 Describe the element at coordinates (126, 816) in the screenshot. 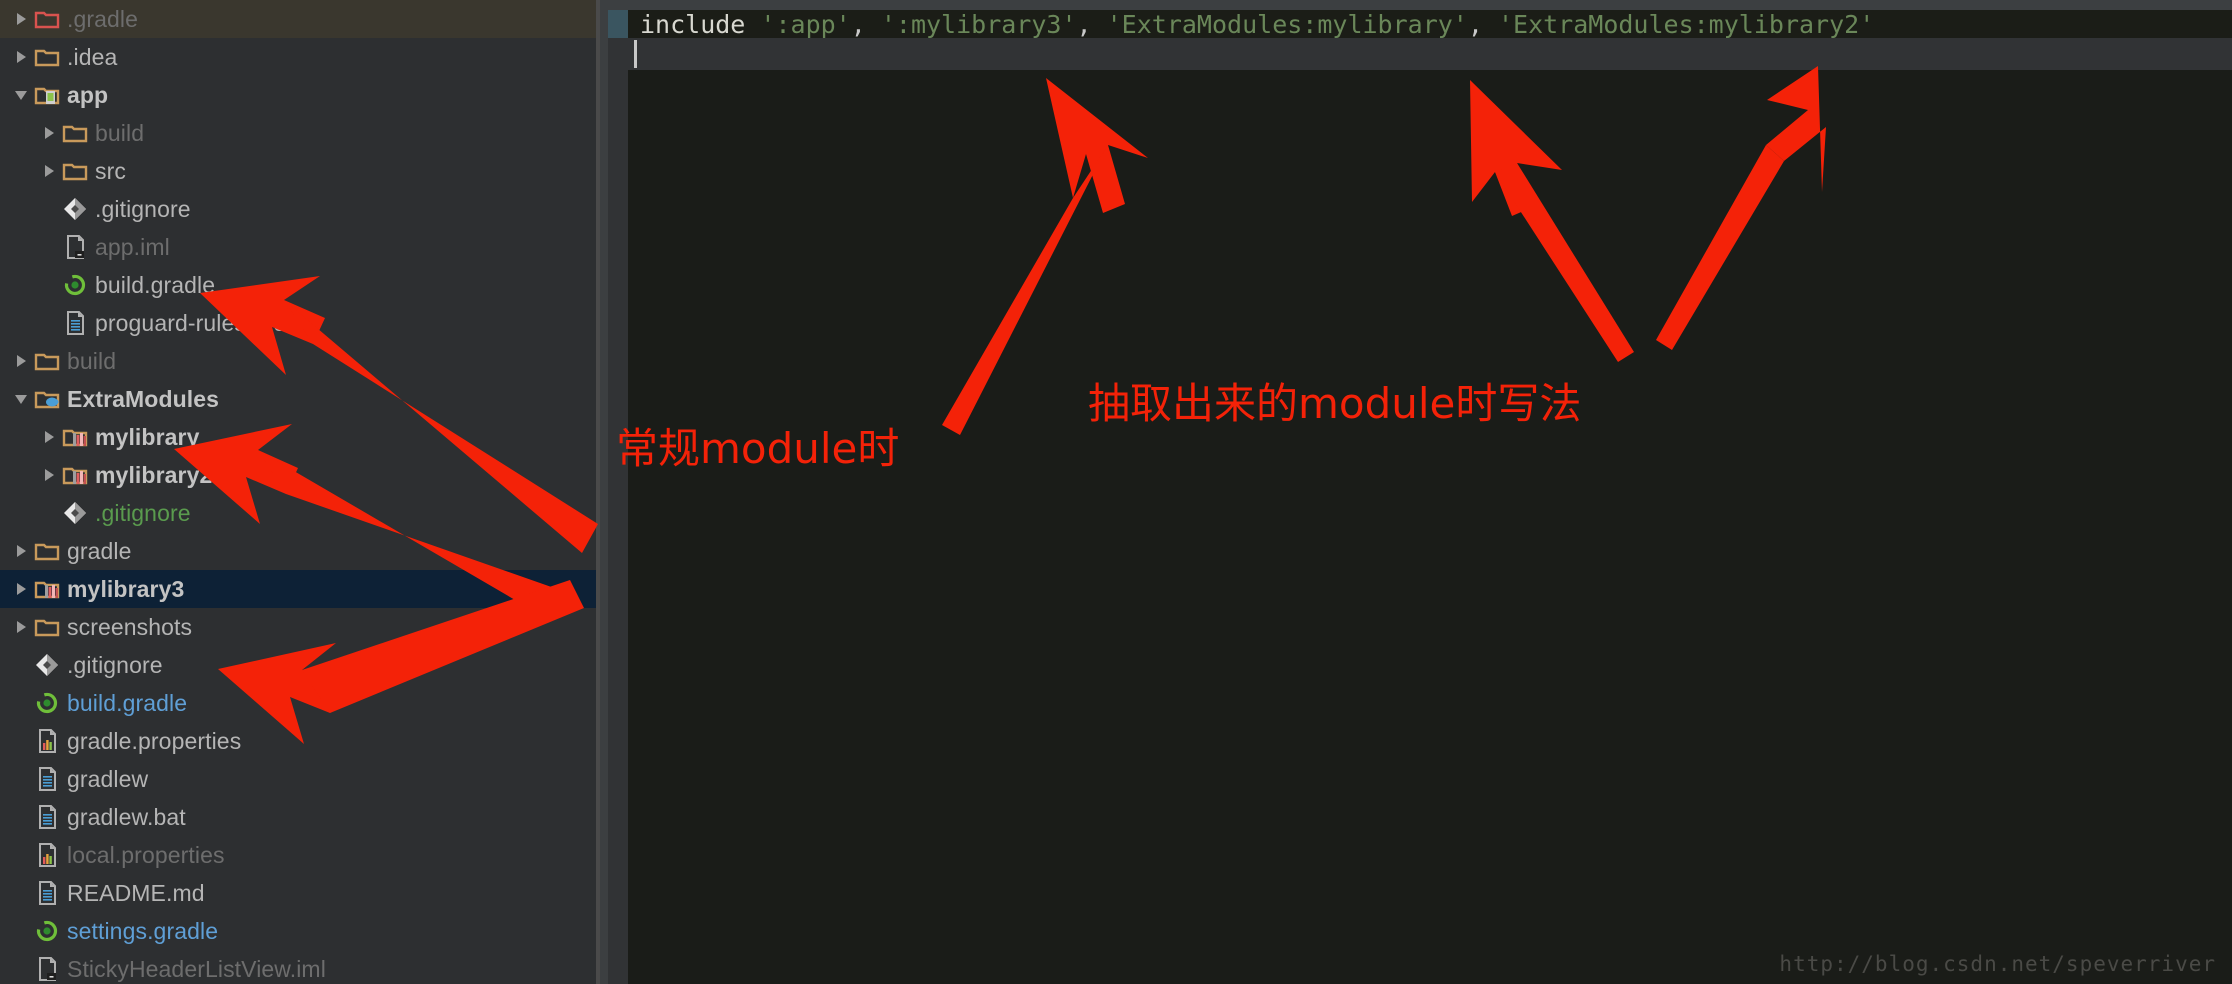

I see `tree-item-label: gradlew.bat` at that location.